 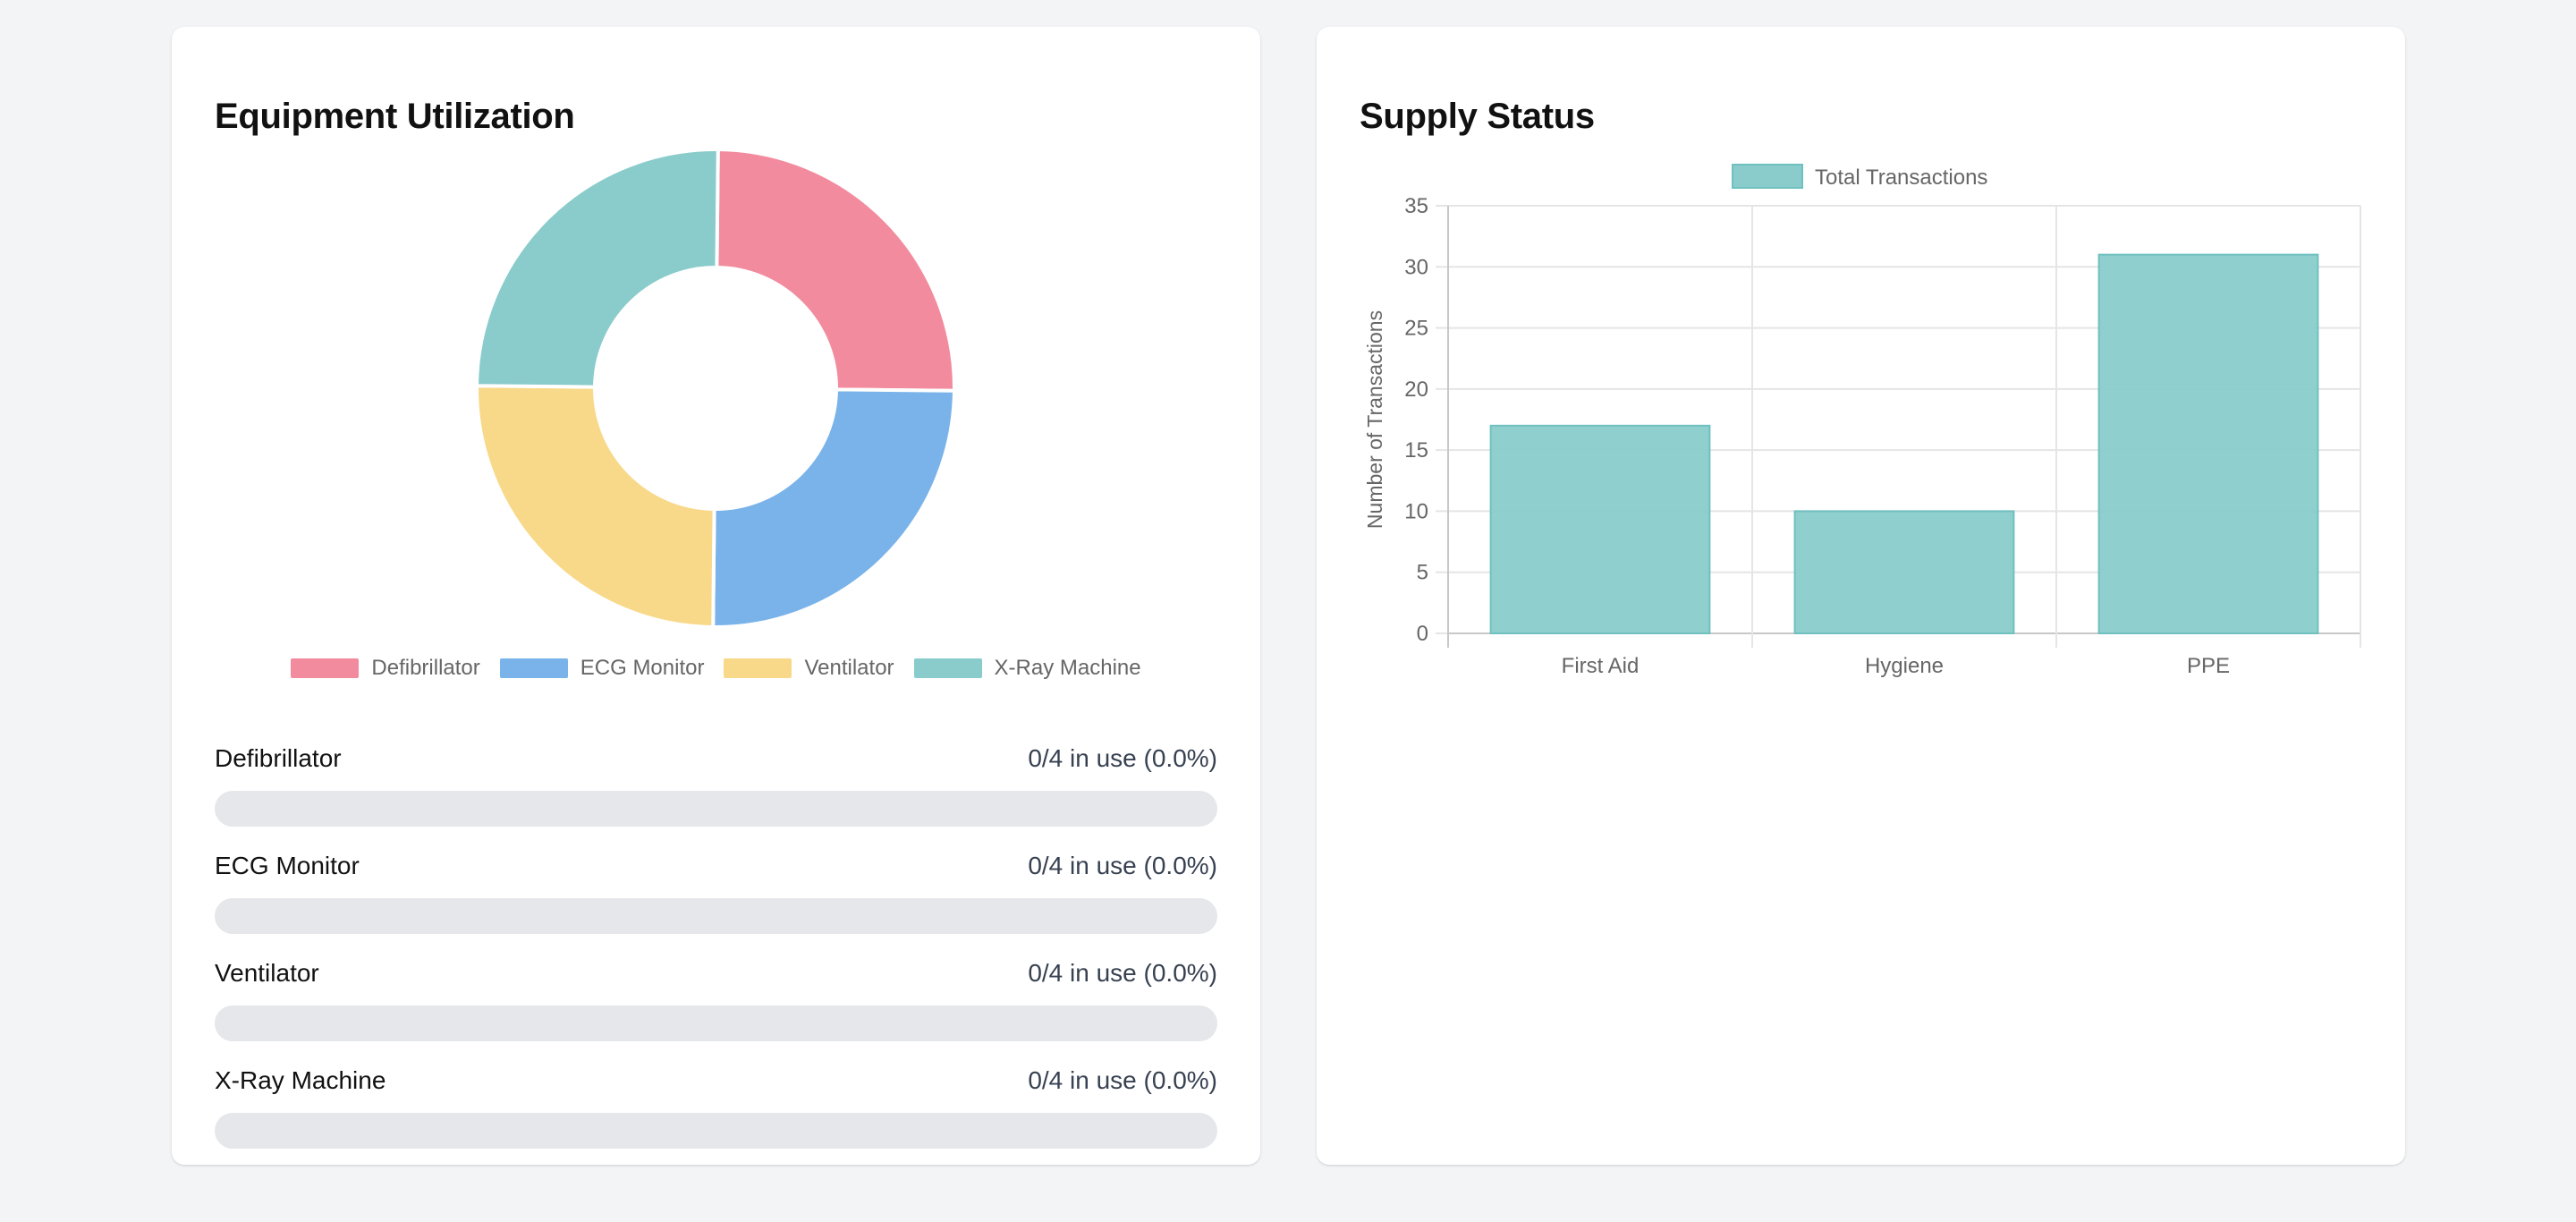 I want to click on utilization-label: Defibrillator, so click(x=278, y=758).